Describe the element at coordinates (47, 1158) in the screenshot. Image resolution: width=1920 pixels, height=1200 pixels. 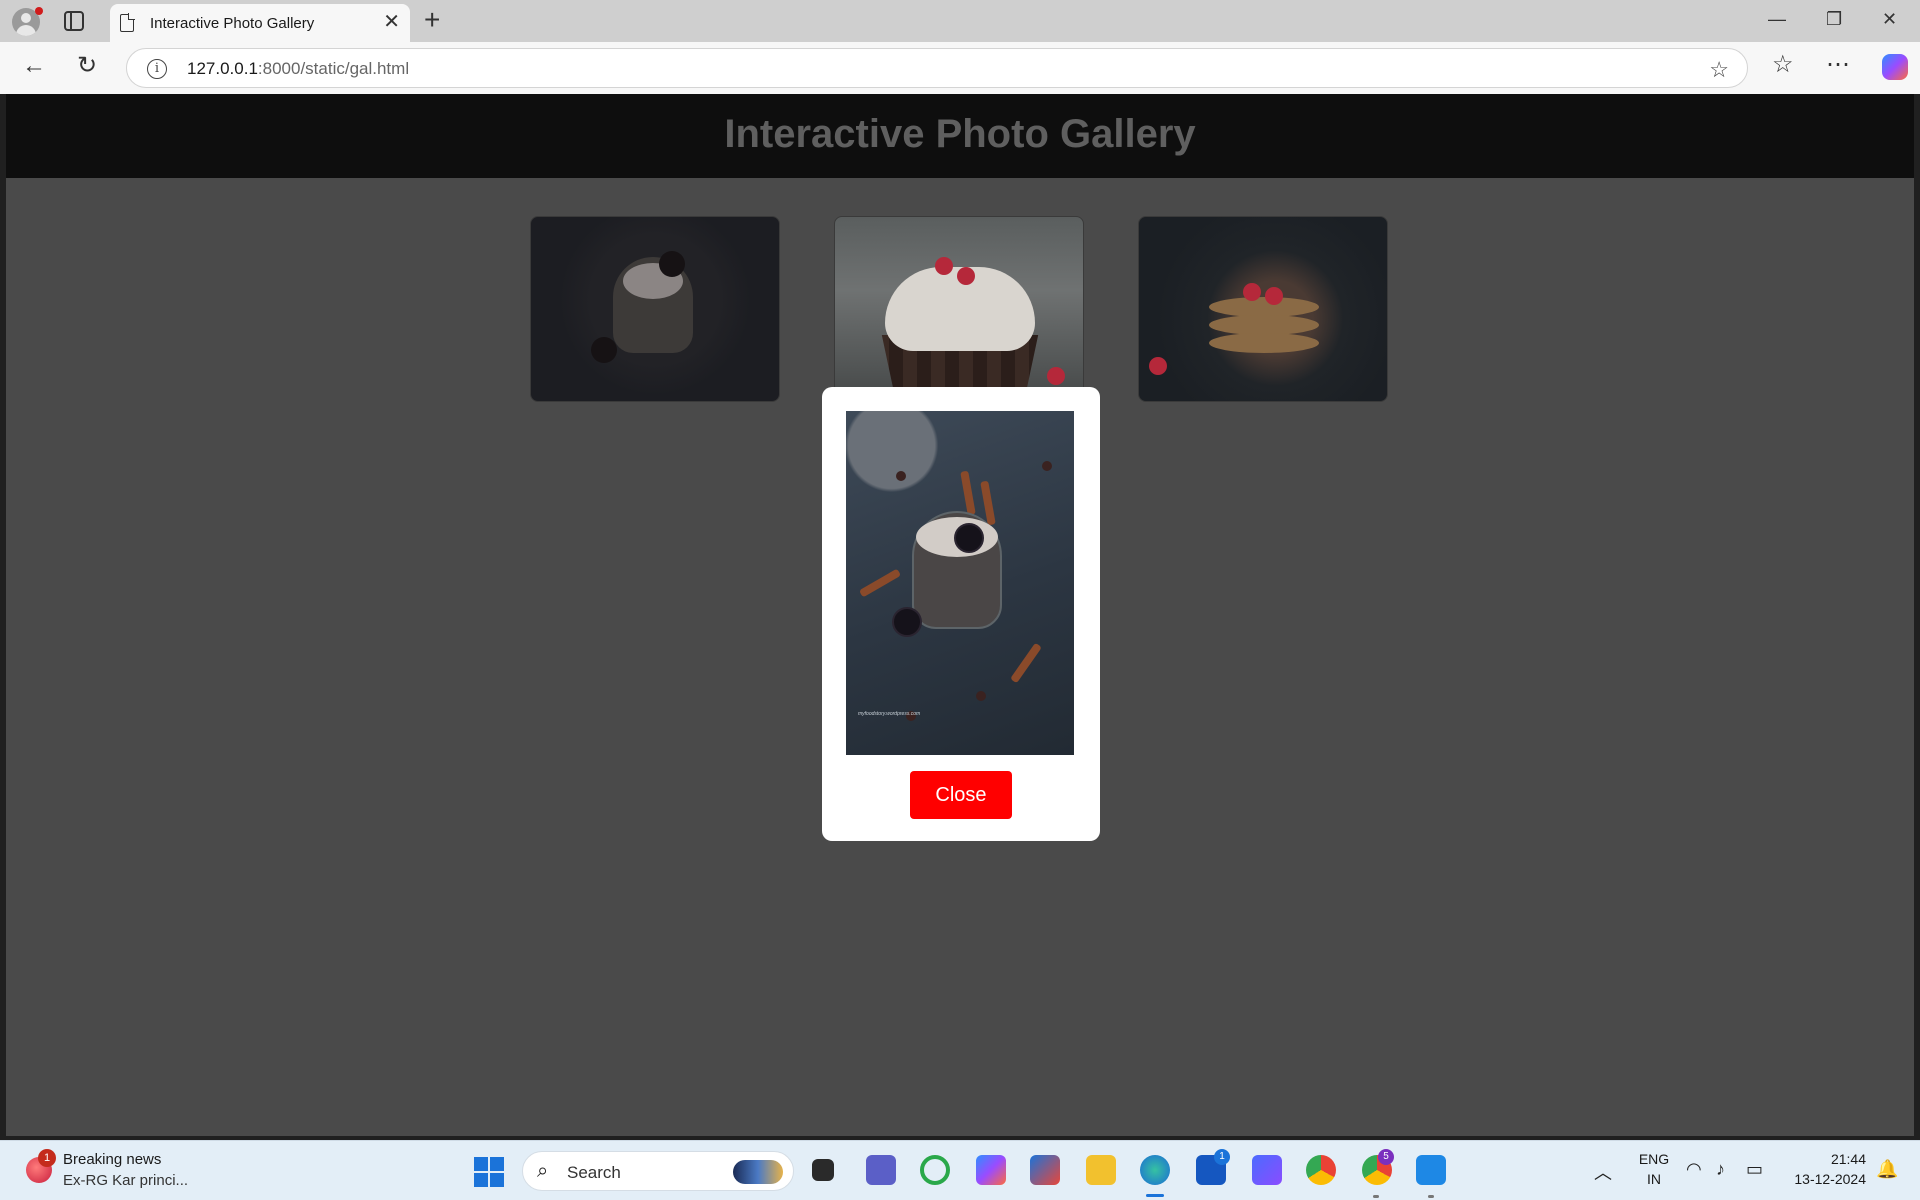
I see `news-badge: 1` at that location.